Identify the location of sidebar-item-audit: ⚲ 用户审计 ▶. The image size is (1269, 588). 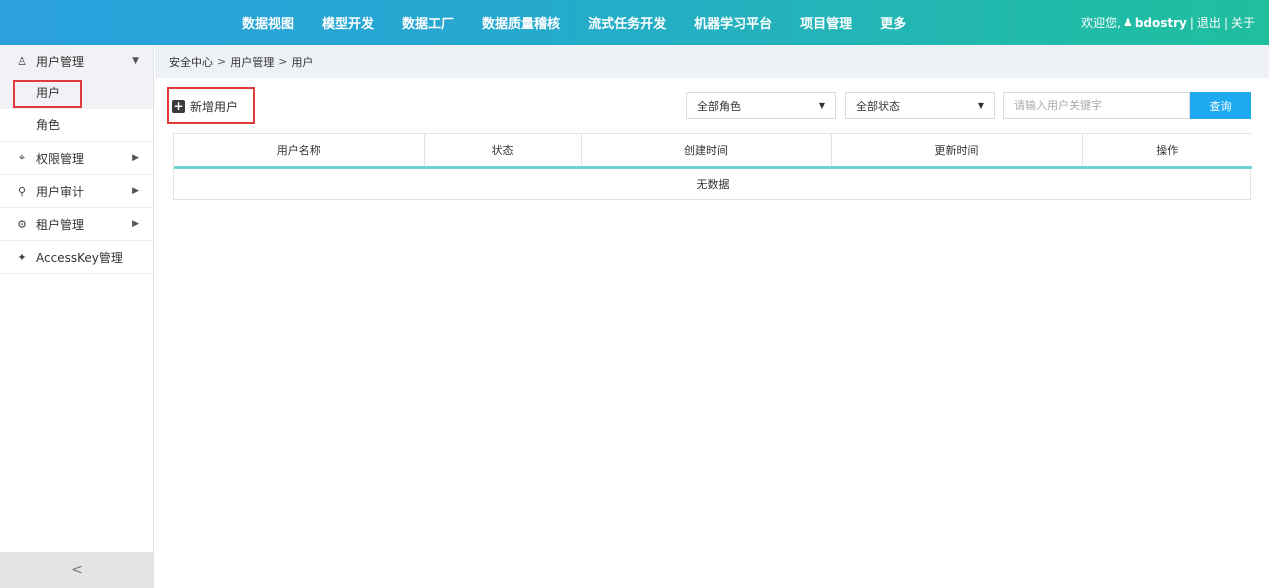
(76, 191).